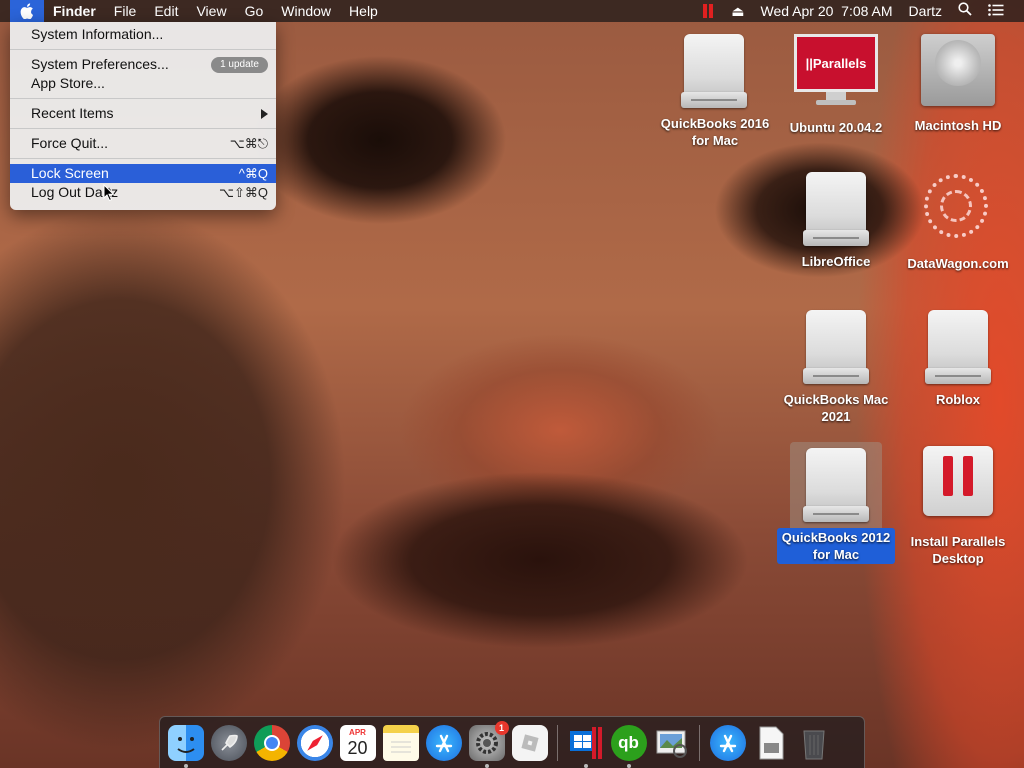  What do you see at coordinates (400, 746) in the screenshot?
I see `notes-icon` at bounding box center [400, 746].